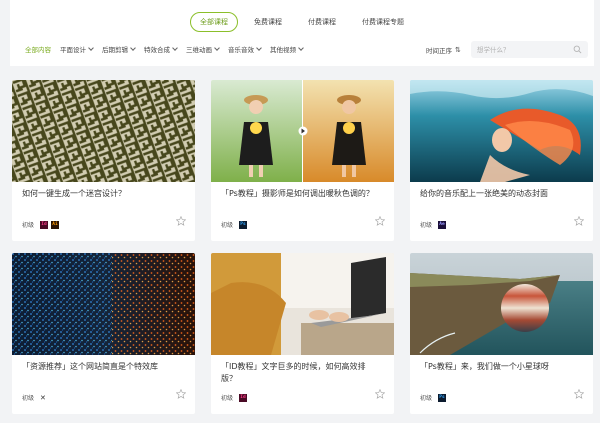 The width and height of the screenshot is (600, 423). I want to click on course-card: 「Ps教程」摄影师是如何调出暖秋色调的？ 初级 Ps, so click(302, 160).